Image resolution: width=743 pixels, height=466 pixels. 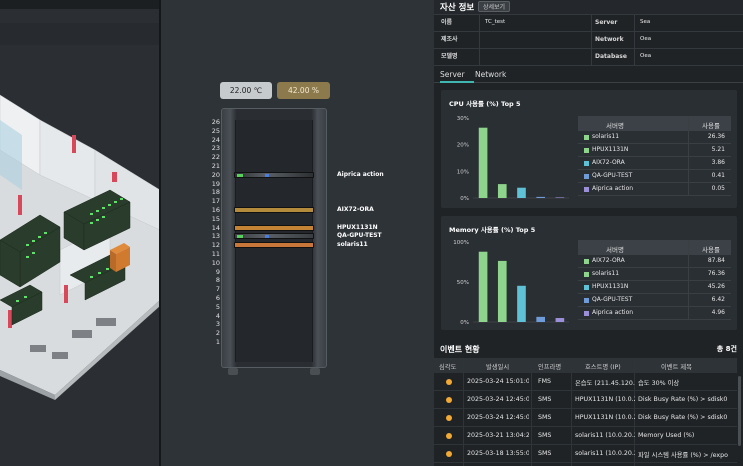 What do you see at coordinates (654, 176) in the screenshot?
I see `table-row: QA-GPU-TEST 0.41` at bounding box center [654, 176].